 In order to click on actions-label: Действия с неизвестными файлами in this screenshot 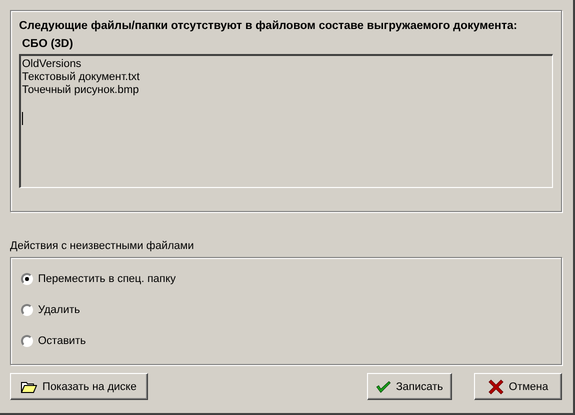, I will do `click(102, 247)`.